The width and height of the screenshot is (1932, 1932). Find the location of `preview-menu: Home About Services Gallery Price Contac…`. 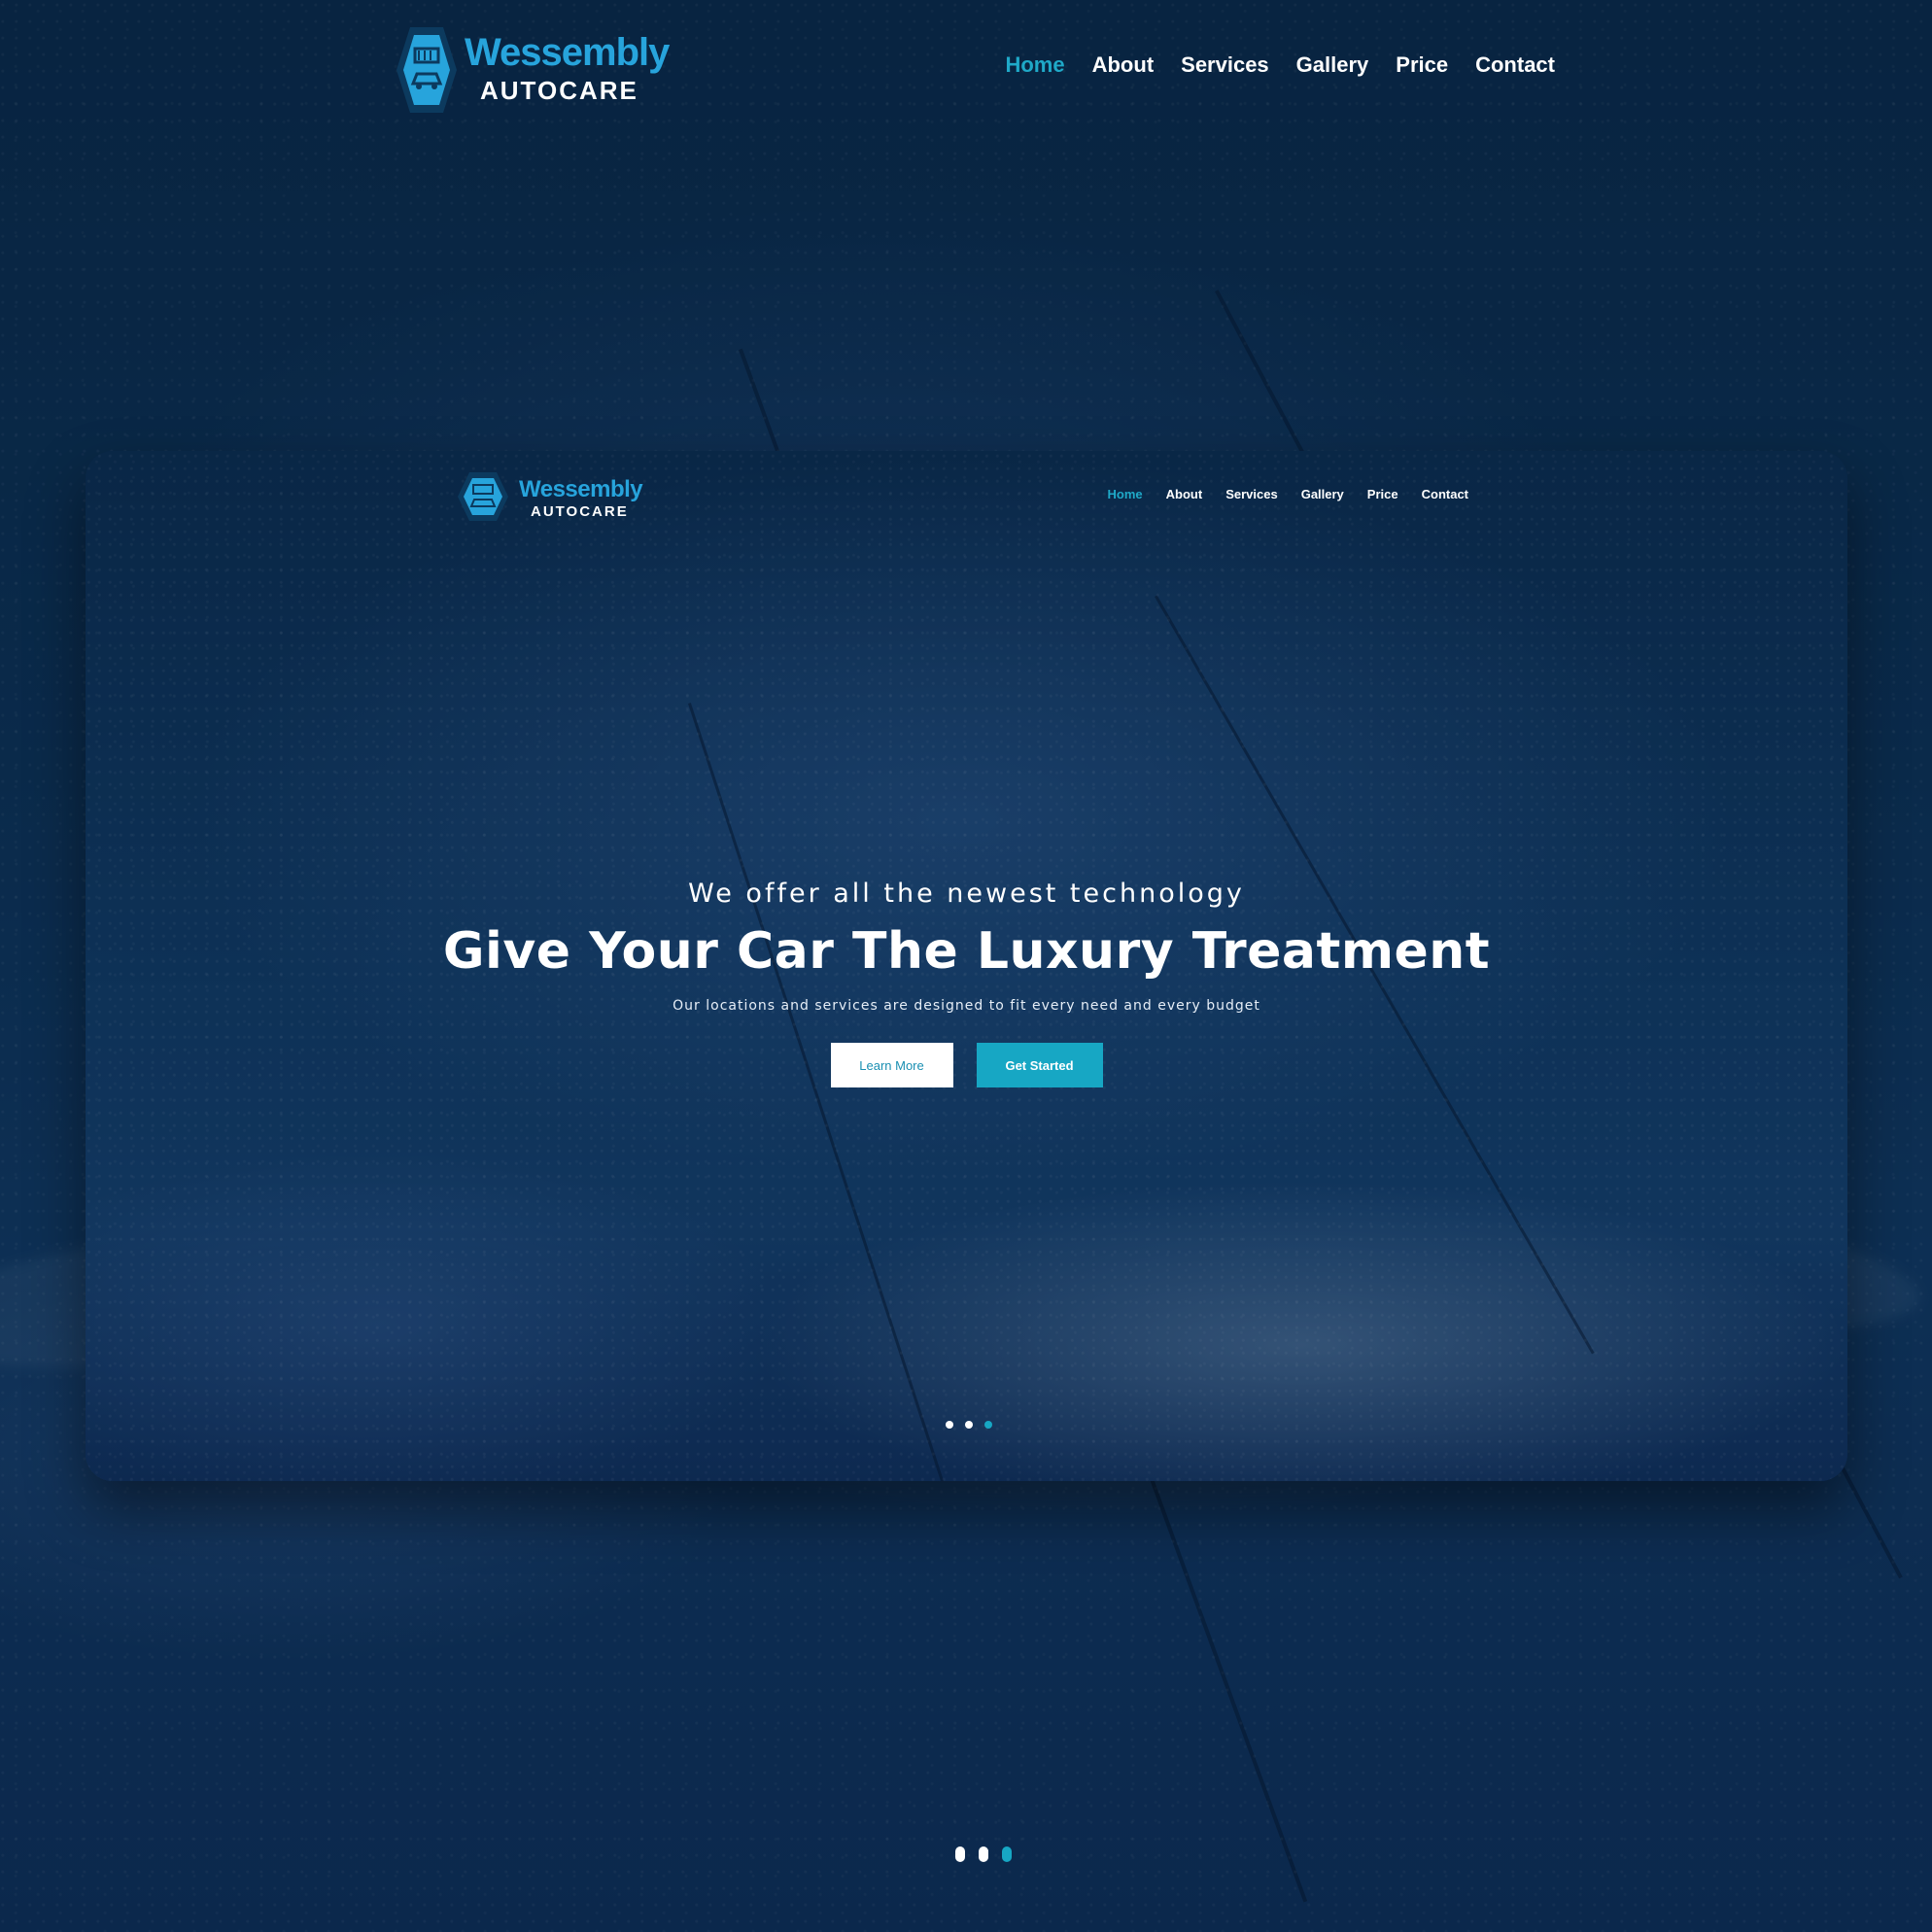

preview-menu: Home About Services Gallery Price Contac… is located at coordinates (1288, 494).